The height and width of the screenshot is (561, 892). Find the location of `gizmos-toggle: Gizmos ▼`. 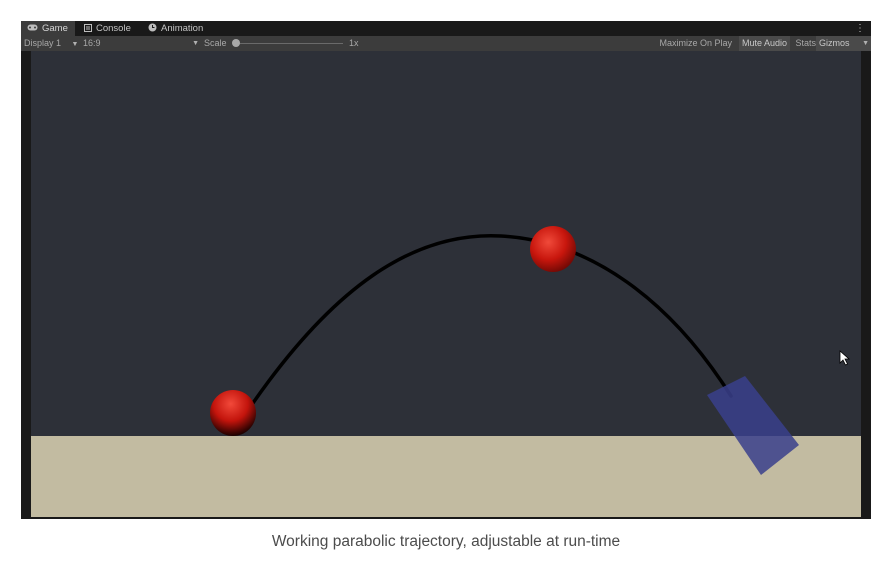

gizmos-toggle: Gizmos ▼ is located at coordinates (843, 43).